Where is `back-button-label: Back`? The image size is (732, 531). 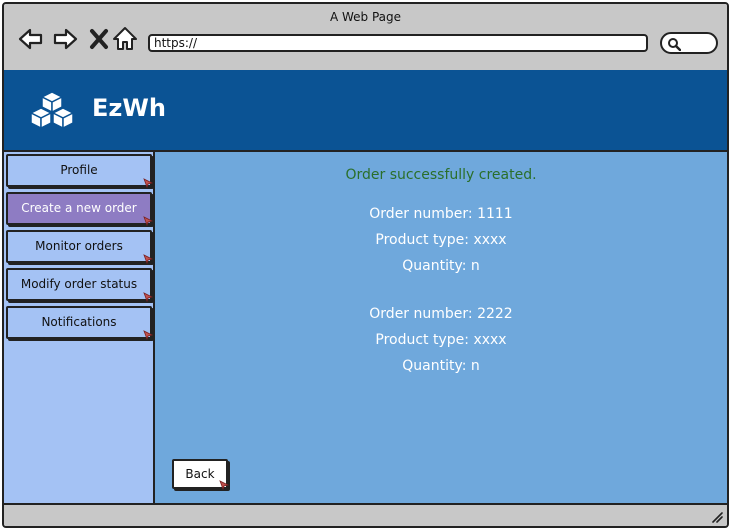 back-button-label: Back is located at coordinates (200, 474).